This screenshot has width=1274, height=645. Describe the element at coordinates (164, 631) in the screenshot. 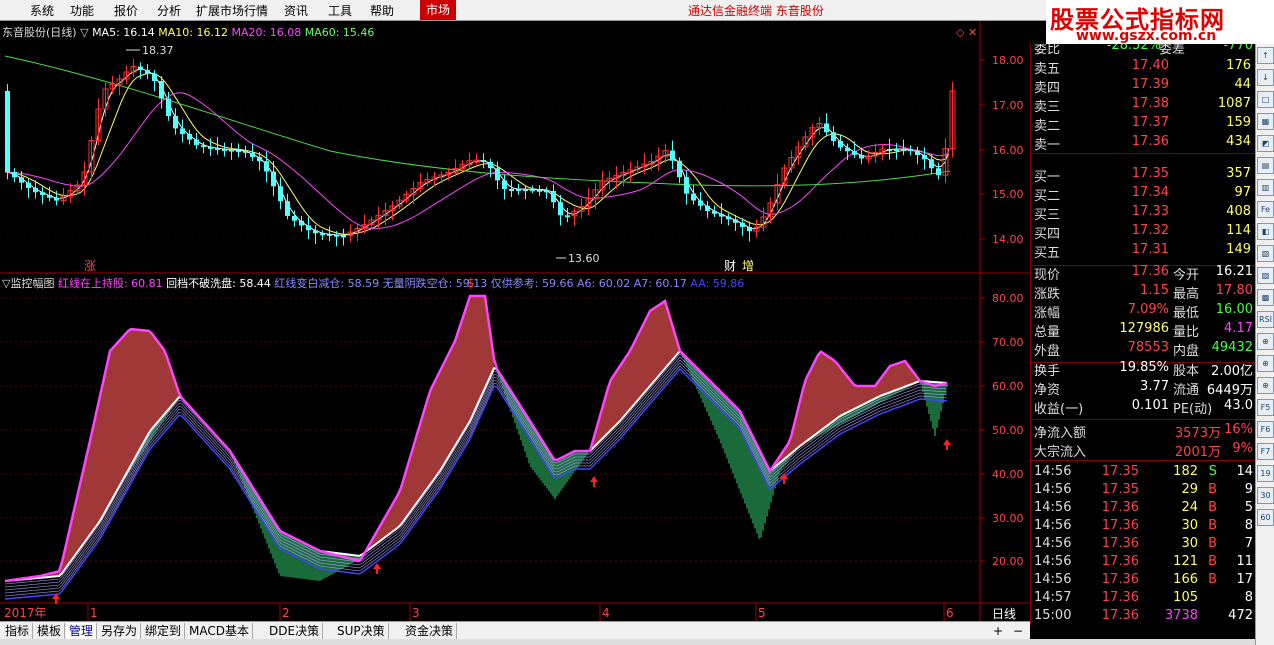

I see `indicator-tab: 绑定到` at that location.